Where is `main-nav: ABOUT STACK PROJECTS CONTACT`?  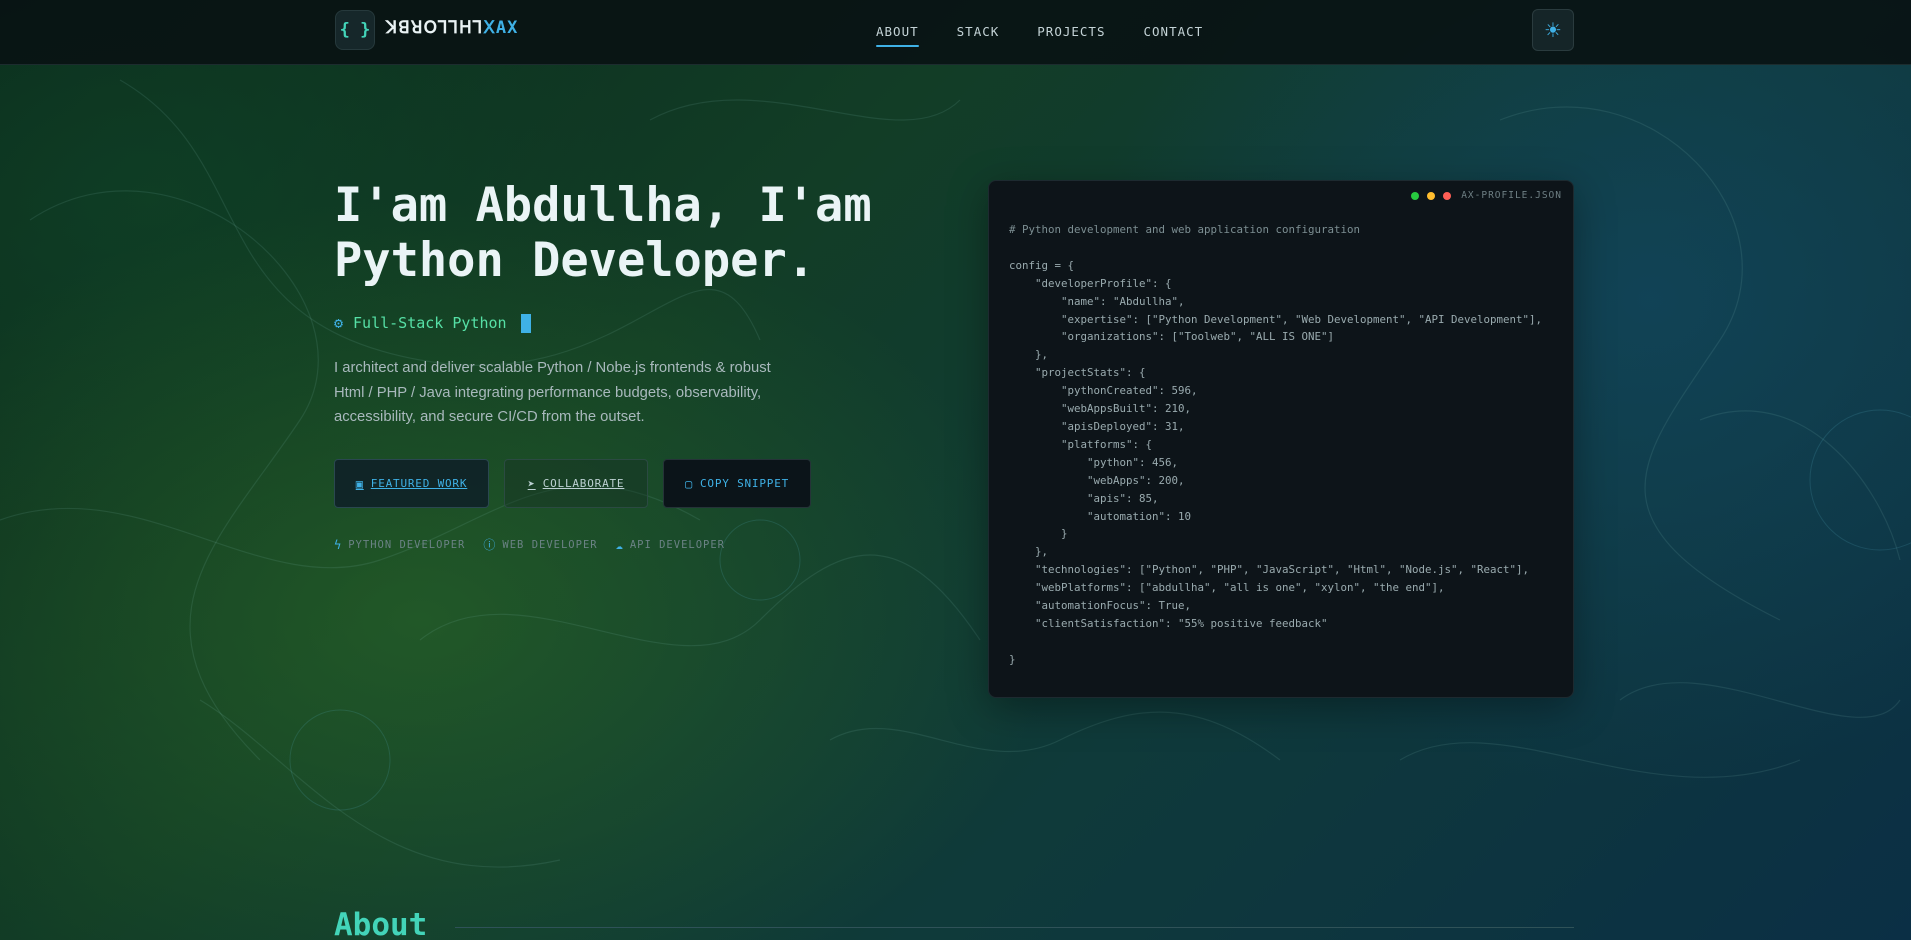
main-nav: ABOUT STACK PROJECTS CONTACT is located at coordinates (1058, 35).